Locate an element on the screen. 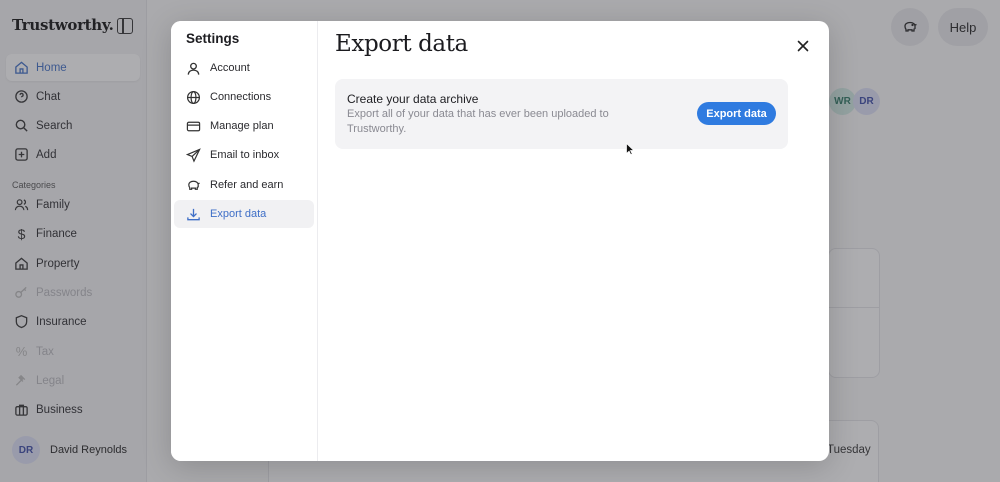  settings-item-account: Account is located at coordinates (244, 68).